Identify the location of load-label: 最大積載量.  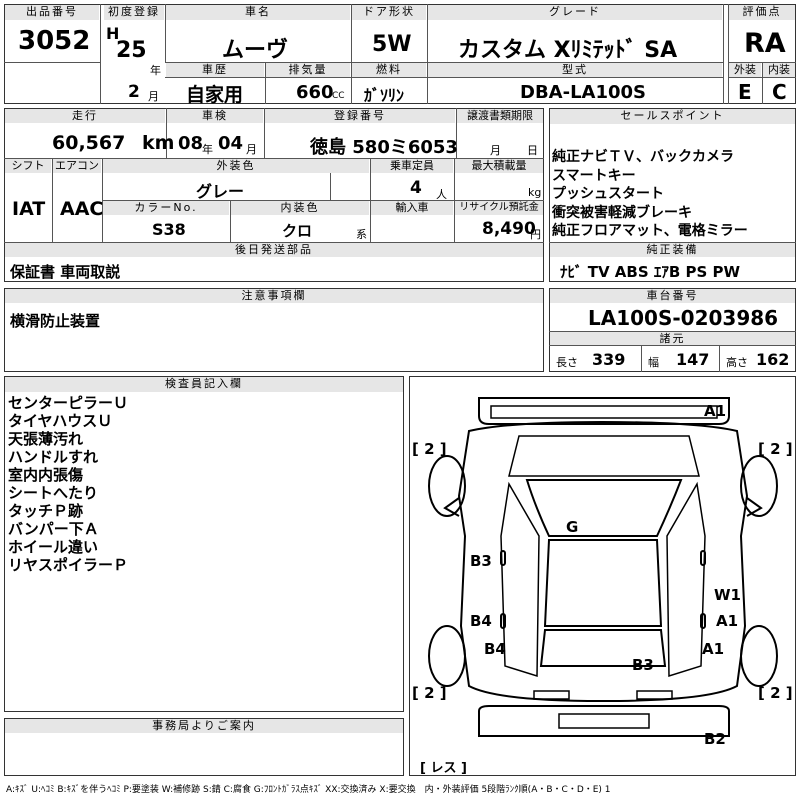
(499, 166).